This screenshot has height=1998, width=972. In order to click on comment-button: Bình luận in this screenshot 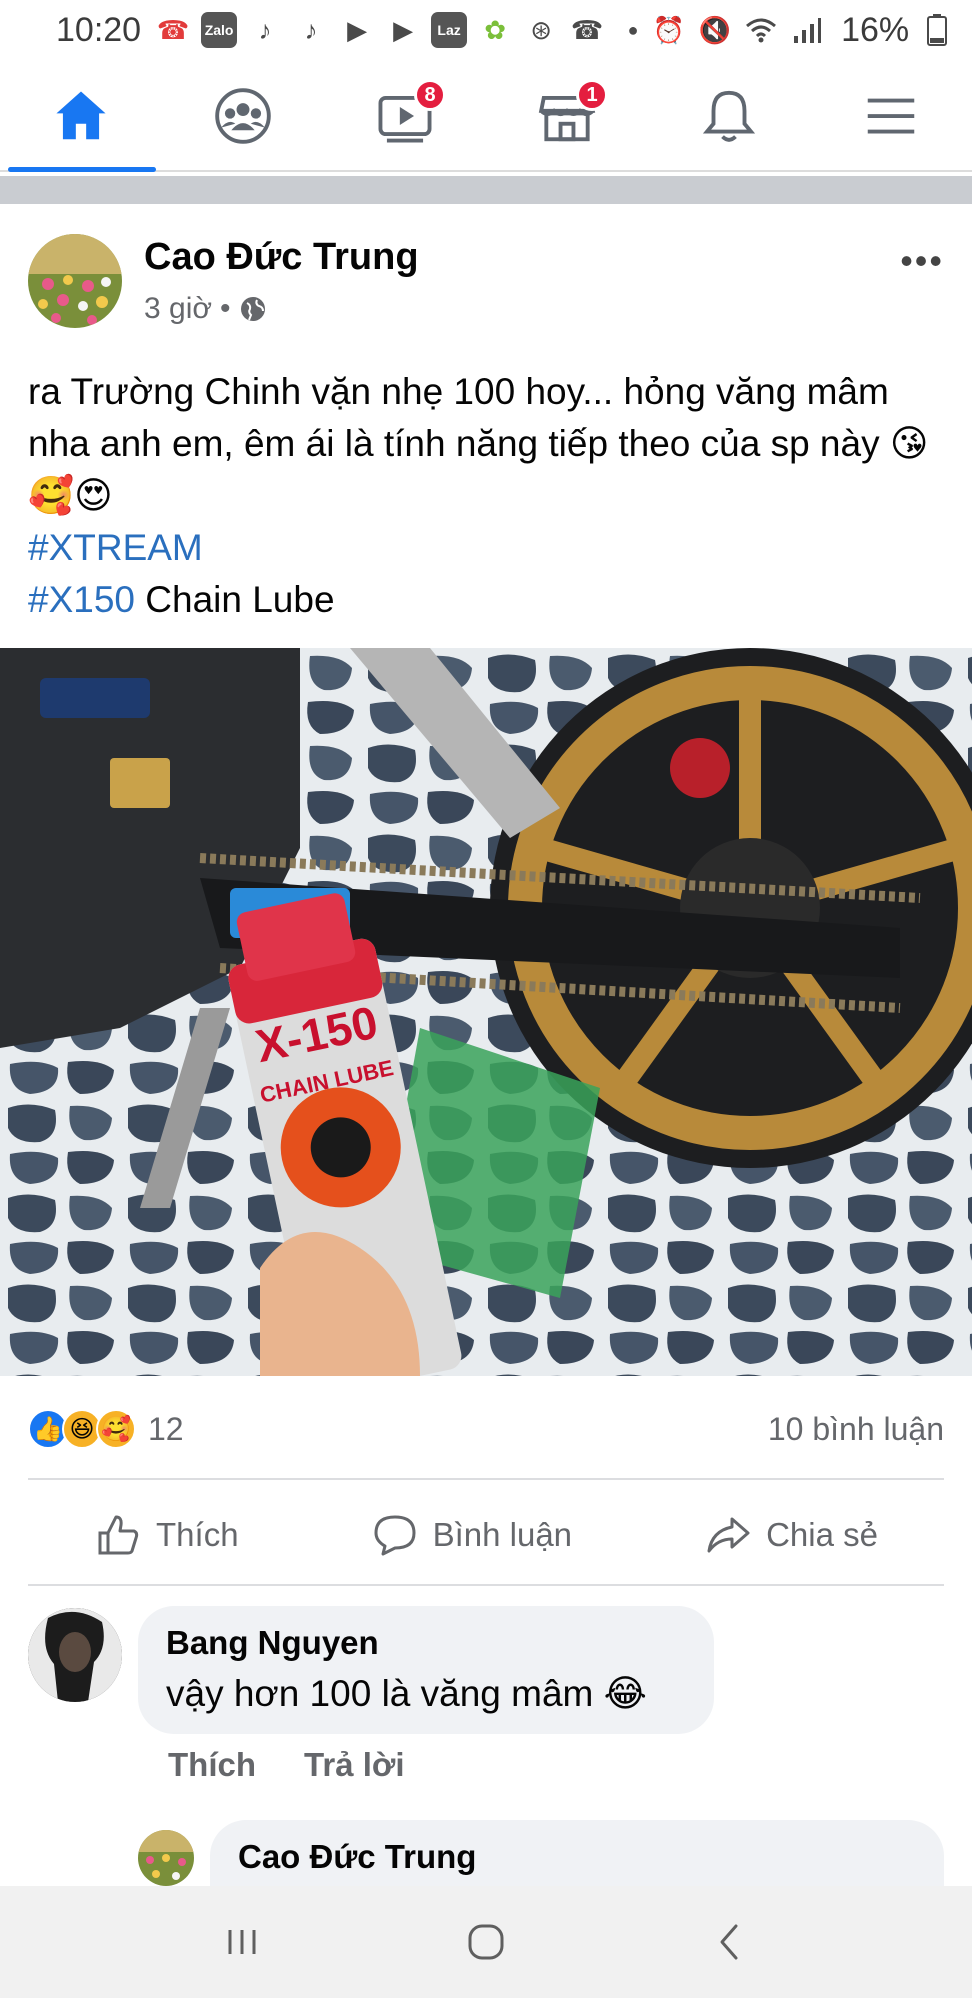, I will do `click(471, 1535)`.